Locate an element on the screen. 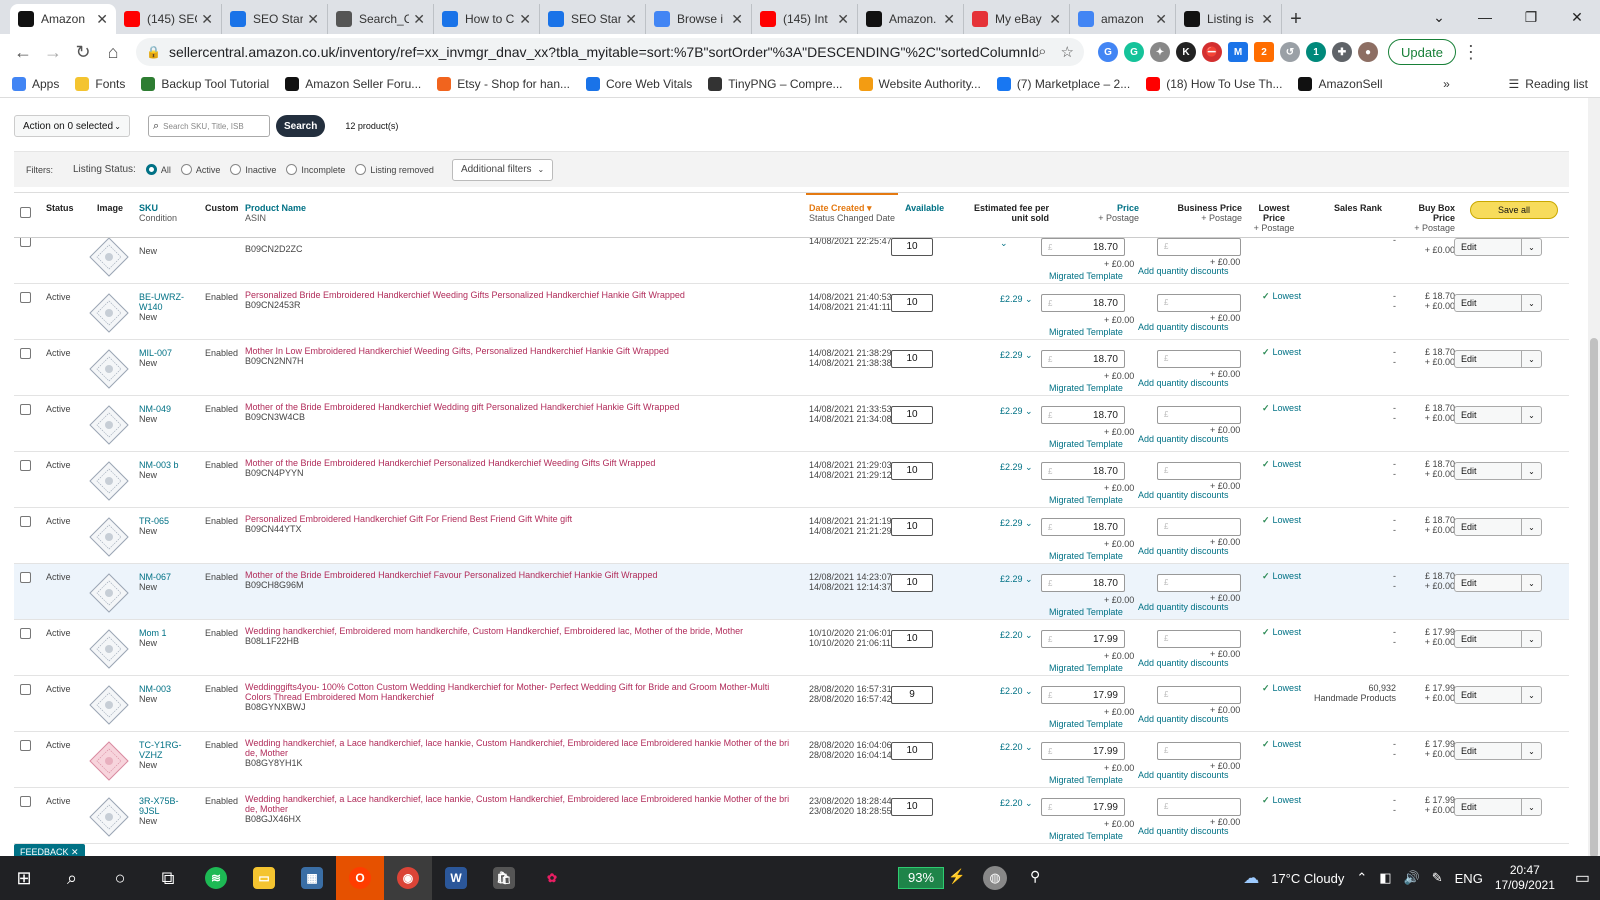 This screenshot has height=900, width=1600. back-button: ← is located at coordinates (23, 52).